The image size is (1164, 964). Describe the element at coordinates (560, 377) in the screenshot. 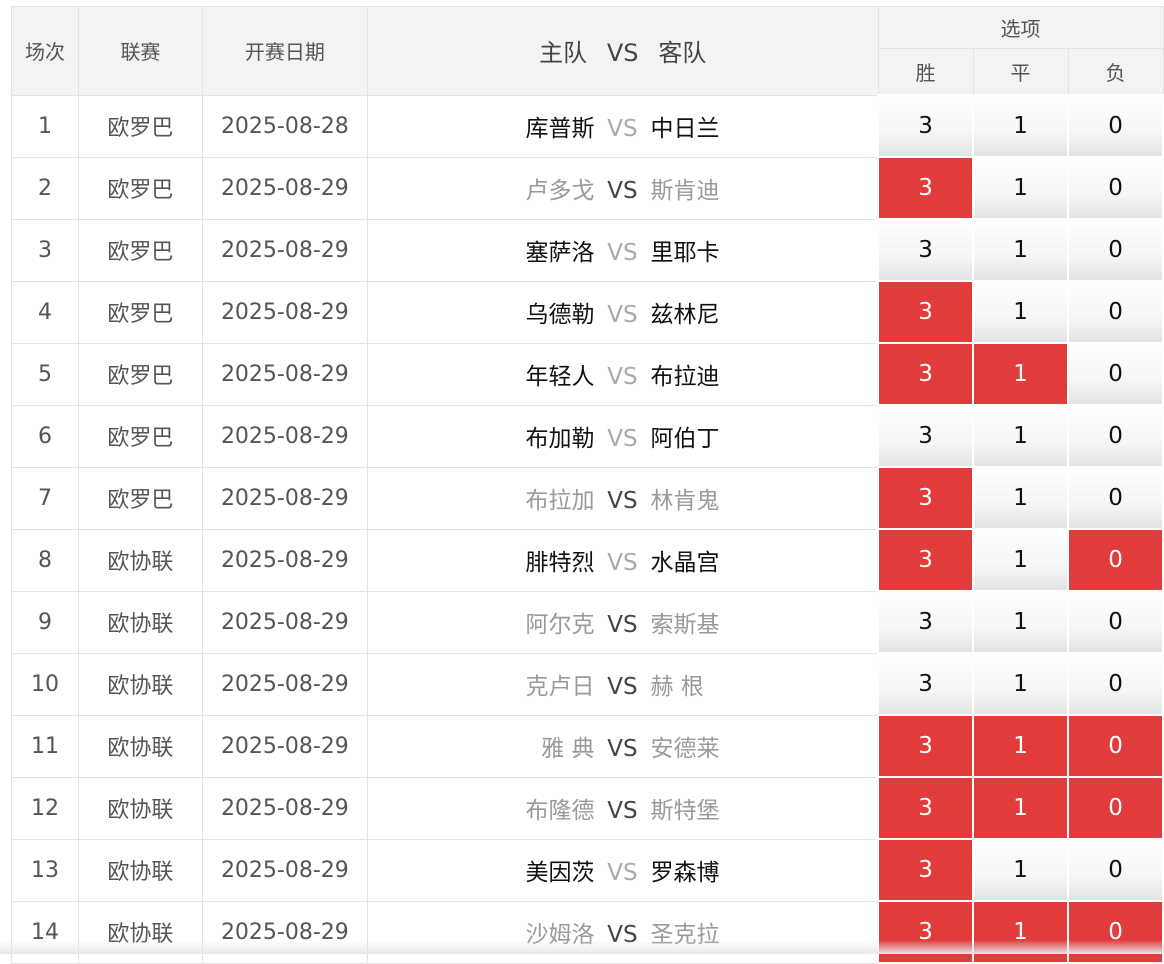

I see `home-team: 年轻人` at that location.